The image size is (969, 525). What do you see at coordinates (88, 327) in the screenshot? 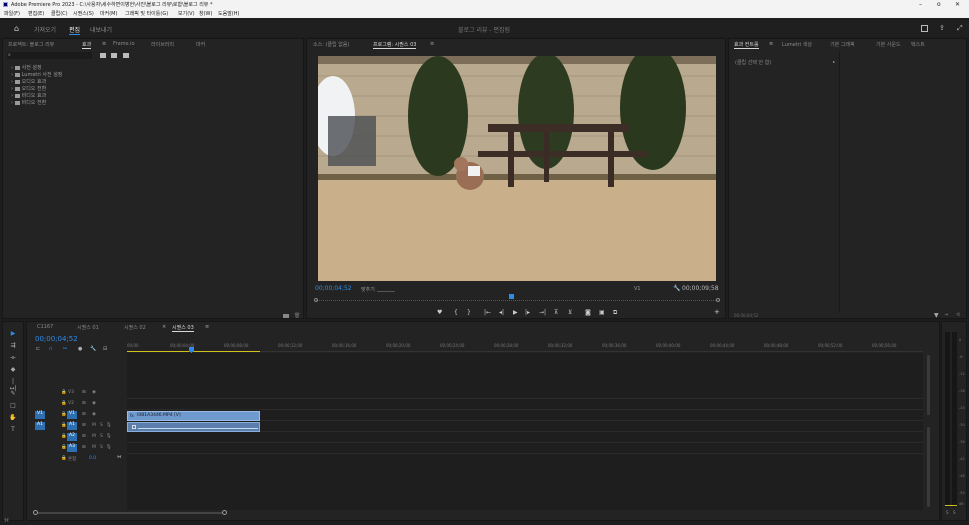
I see `tab-sequence-01: 시퀀스 01` at bounding box center [88, 327].